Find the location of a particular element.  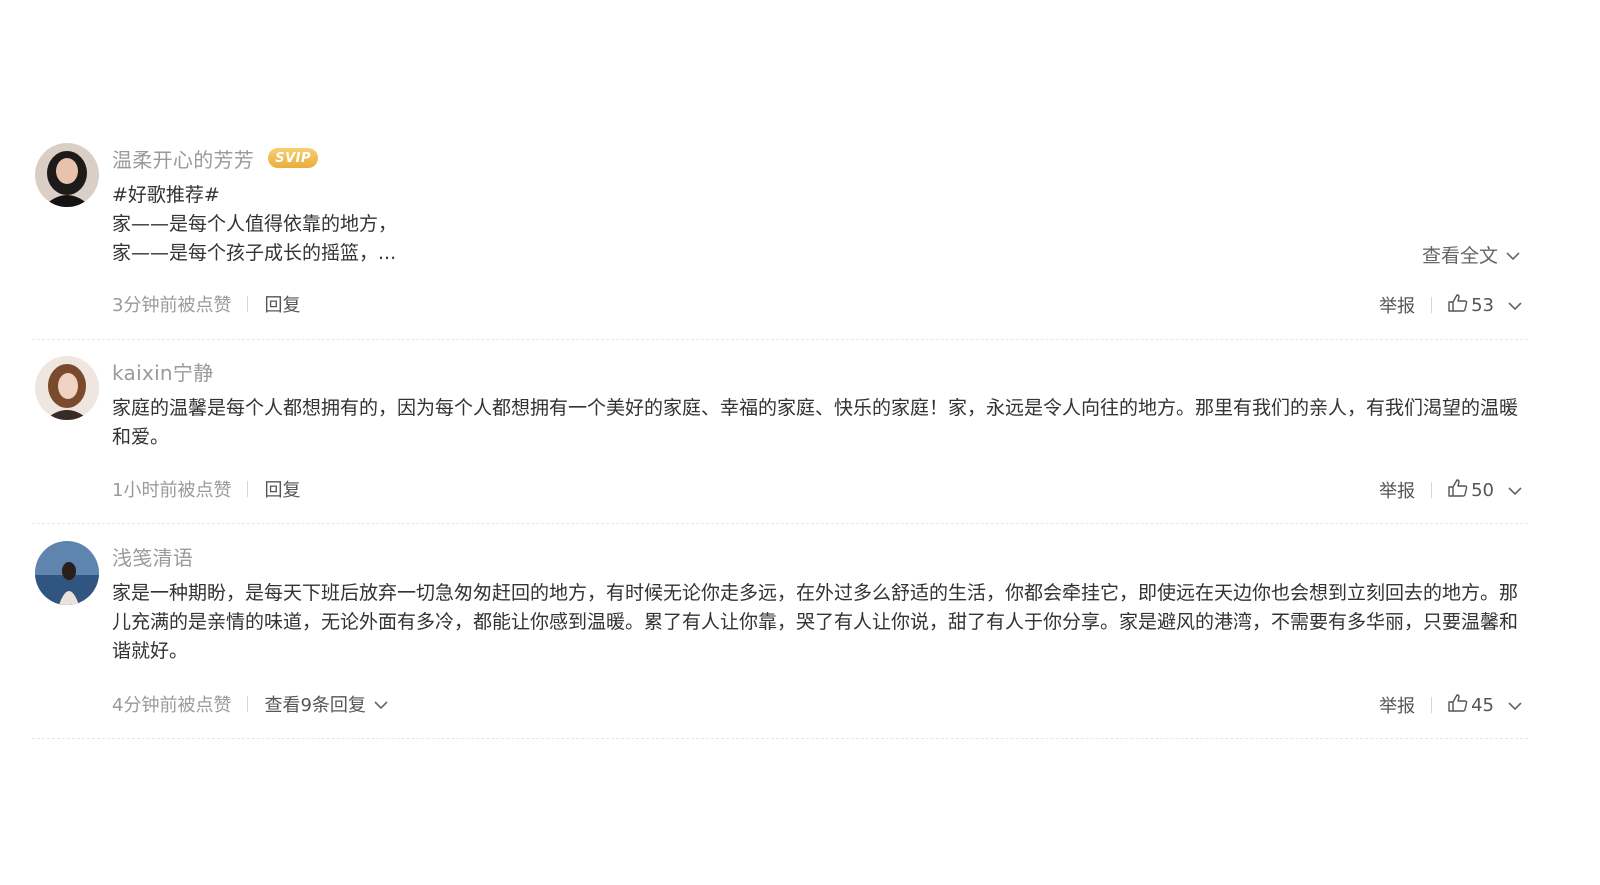

like-button: 45 is located at coordinates (1471, 705).